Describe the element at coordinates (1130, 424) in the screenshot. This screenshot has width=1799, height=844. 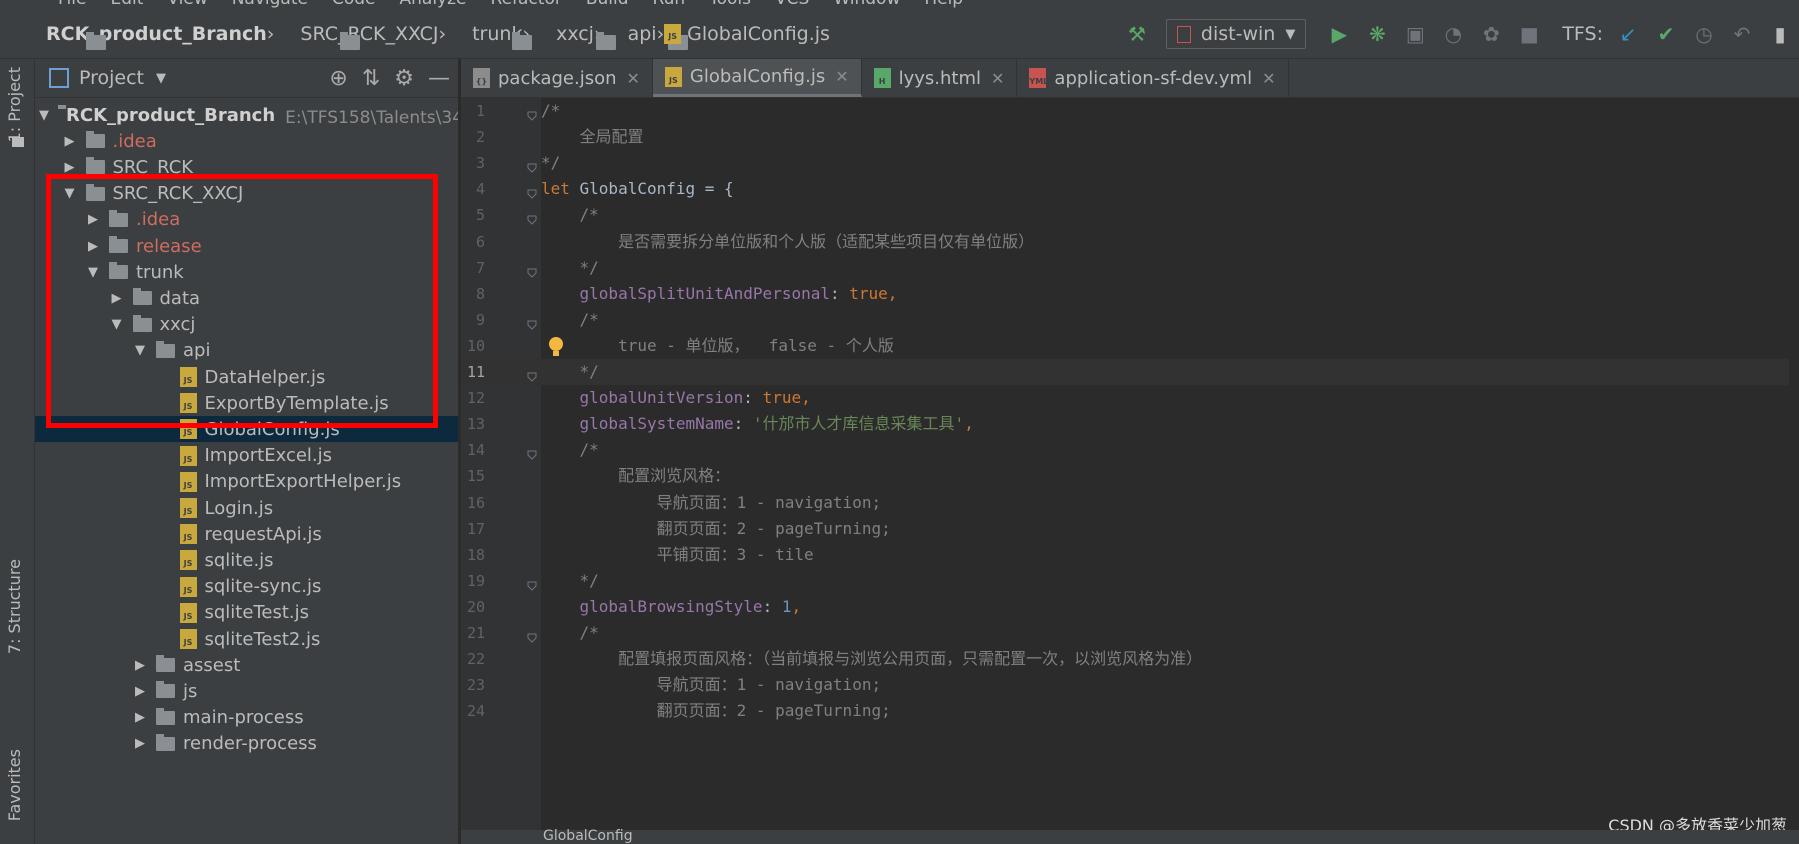
I see `code-line: 13 globalSystemName: '什邡市人才库信息采集工具',` at that location.